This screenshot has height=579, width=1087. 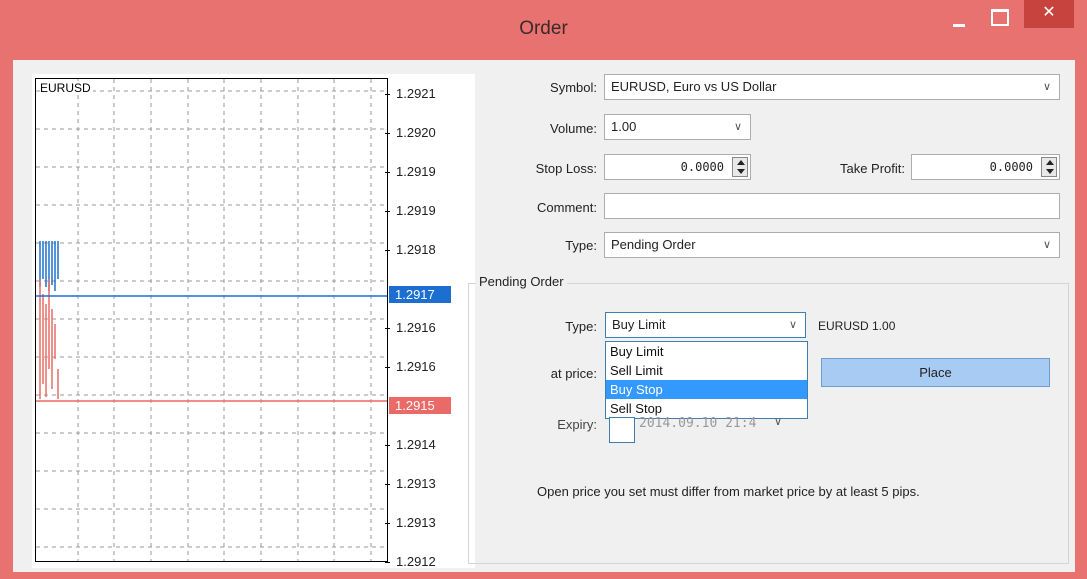 I want to click on pending-order-title: Pending Order, so click(x=521, y=281).